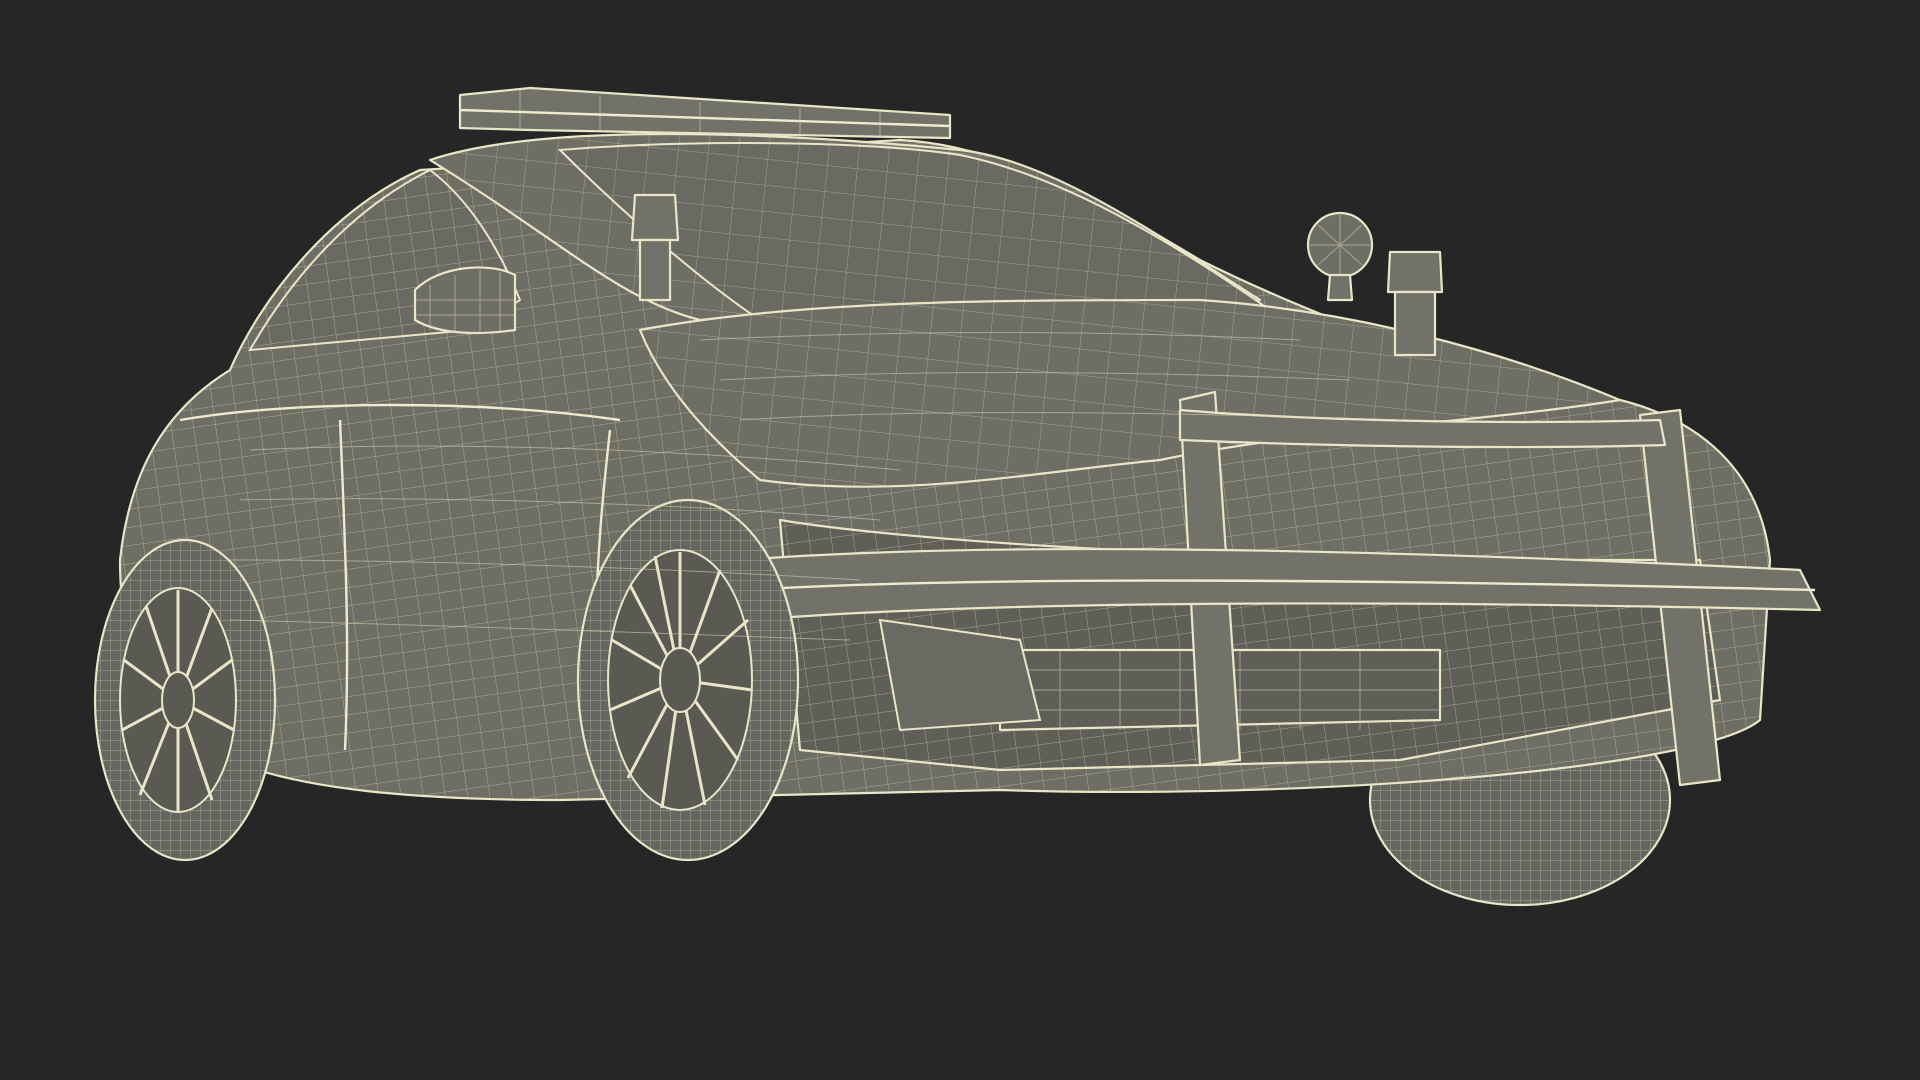  Describe the element at coordinates (688, 680) in the screenshot. I see `front-left-wheel` at that location.